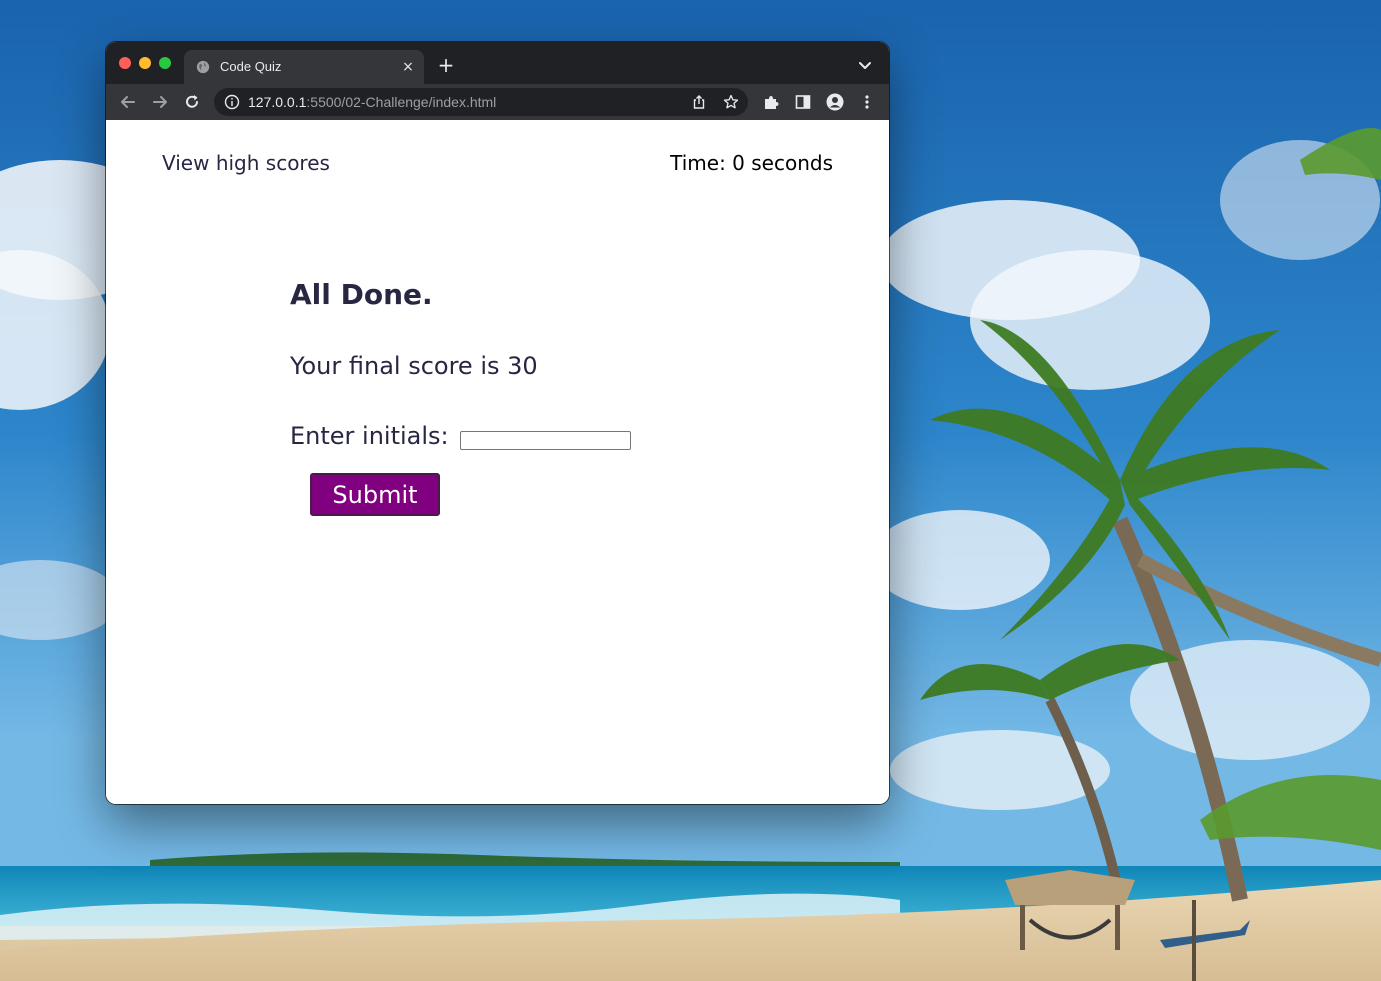 The height and width of the screenshot is (981, 1381). I want to click on globe-icon, so click(203, 67).